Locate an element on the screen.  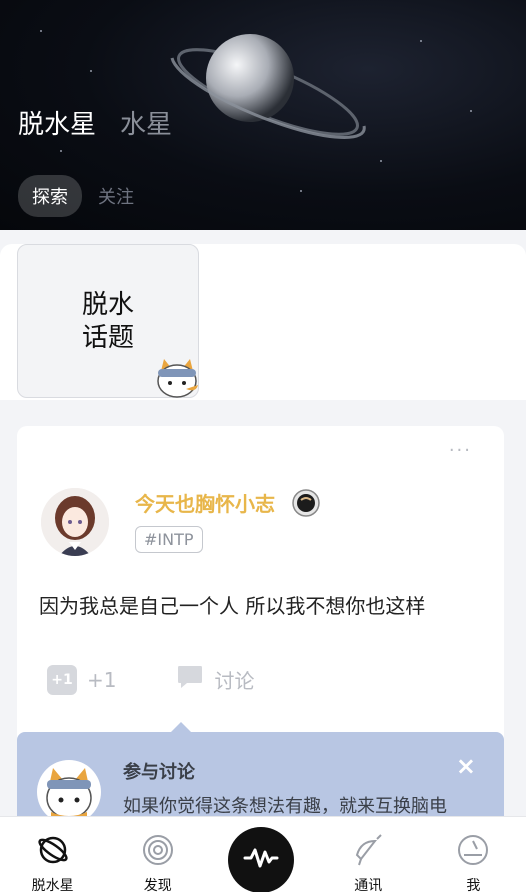
comment-icon is located at coordinates (190, 679).